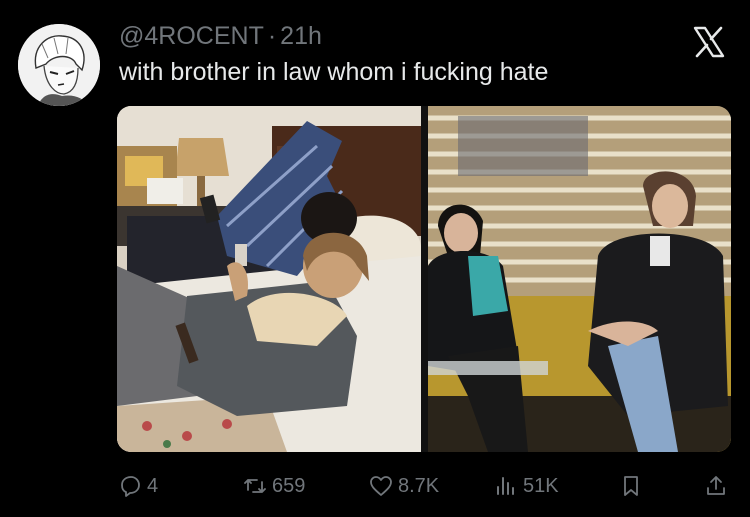 This screenshot has height=517, width=750. I want to click on tweet-text: with brother in law whom i fucking hate, so click(334, 72).